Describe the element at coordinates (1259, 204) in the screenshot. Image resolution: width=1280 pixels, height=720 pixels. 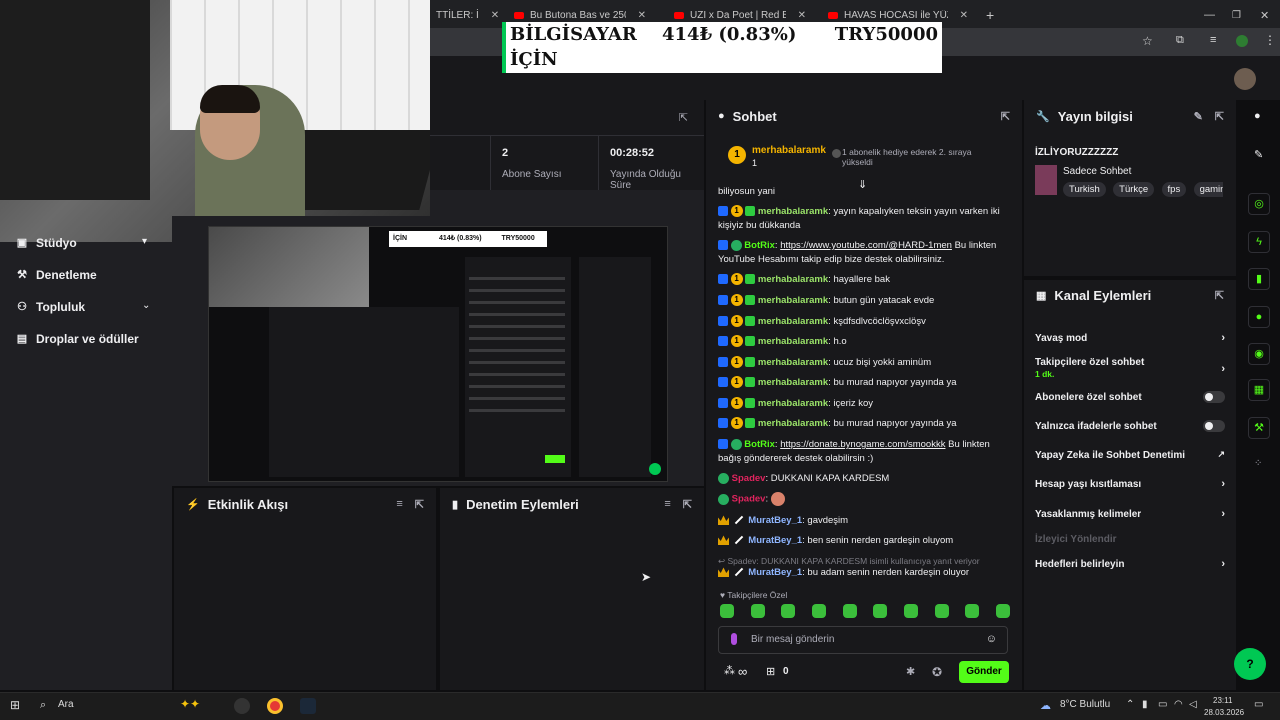
I see `camera-icon: ◎` at that location.